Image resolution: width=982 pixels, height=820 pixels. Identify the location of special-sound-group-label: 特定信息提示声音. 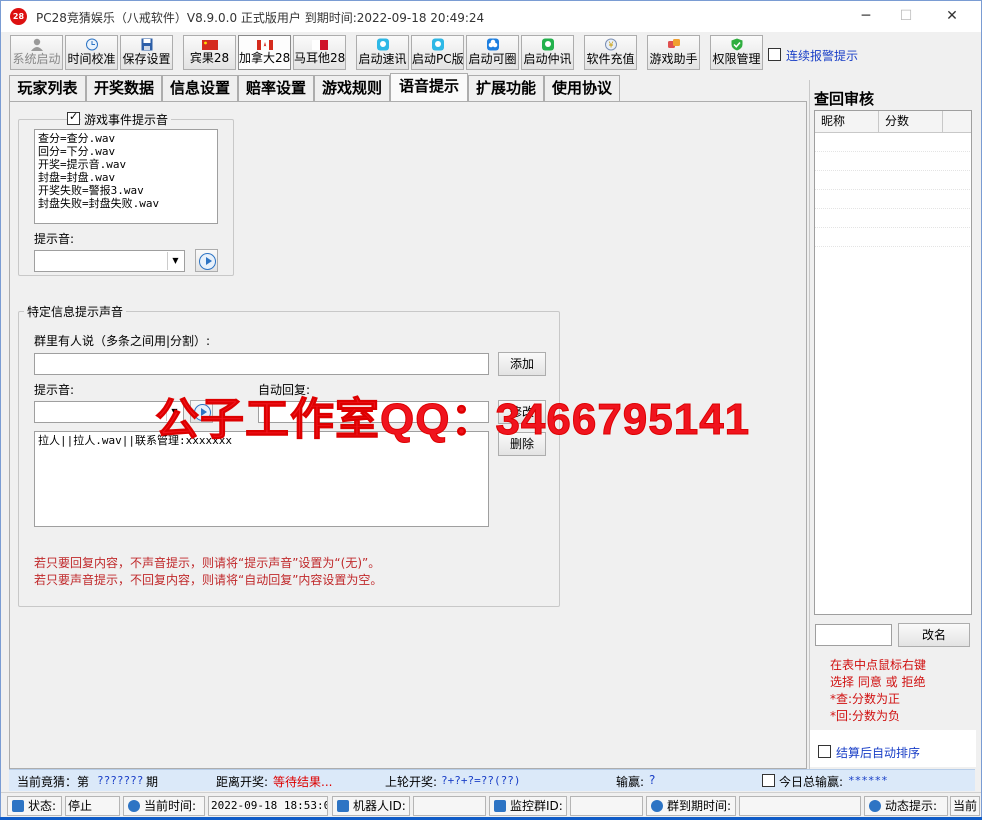
(75, 311).